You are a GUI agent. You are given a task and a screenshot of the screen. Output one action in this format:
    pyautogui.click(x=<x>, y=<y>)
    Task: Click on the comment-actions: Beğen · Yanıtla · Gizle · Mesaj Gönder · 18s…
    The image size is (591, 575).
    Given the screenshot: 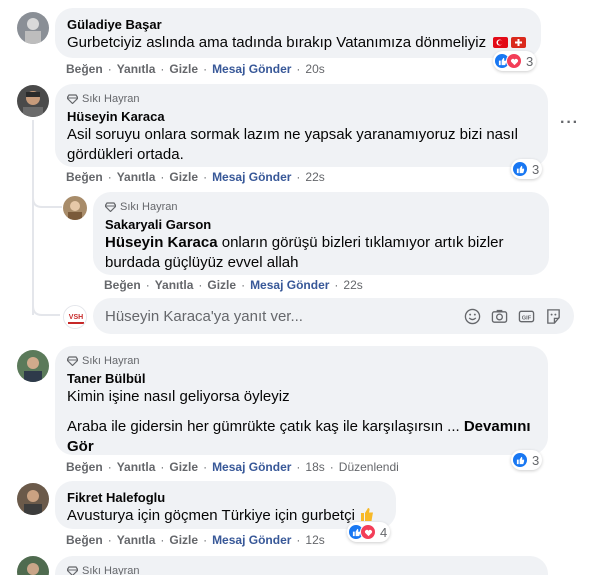 What is the action you would take?
    pyautogui.click(x=232, y=467)
    